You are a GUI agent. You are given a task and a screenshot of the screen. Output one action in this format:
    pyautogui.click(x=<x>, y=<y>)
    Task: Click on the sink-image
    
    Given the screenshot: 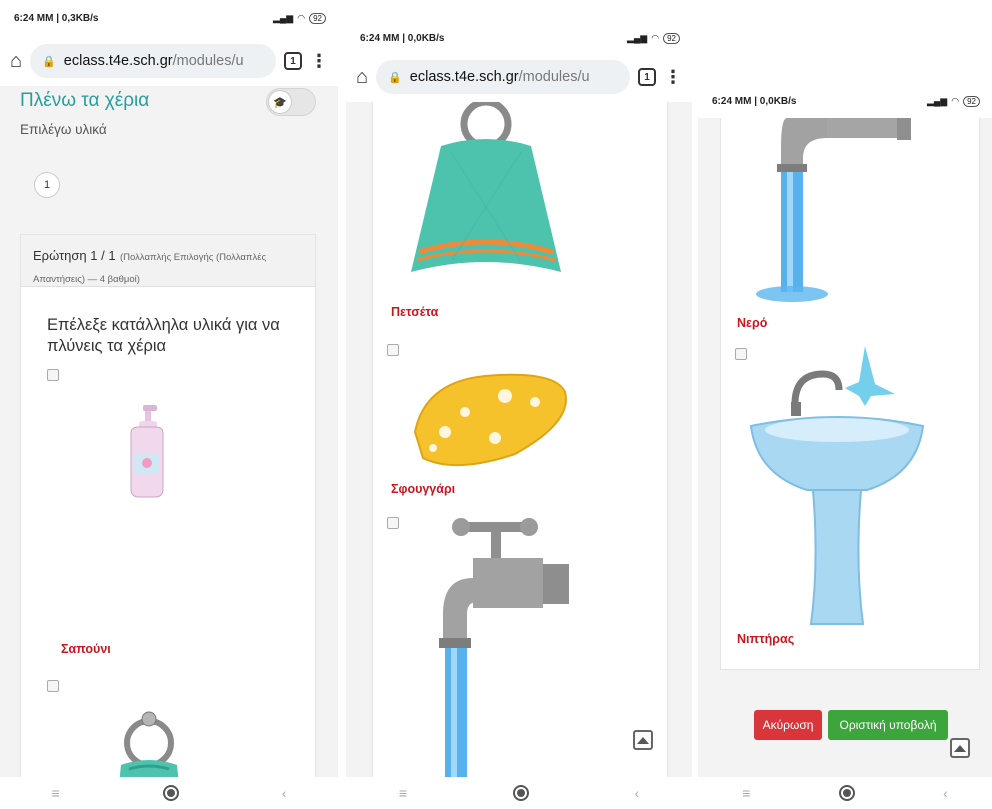 What is the action you would take?
    pyautogui.click(x=837, y=485)
    